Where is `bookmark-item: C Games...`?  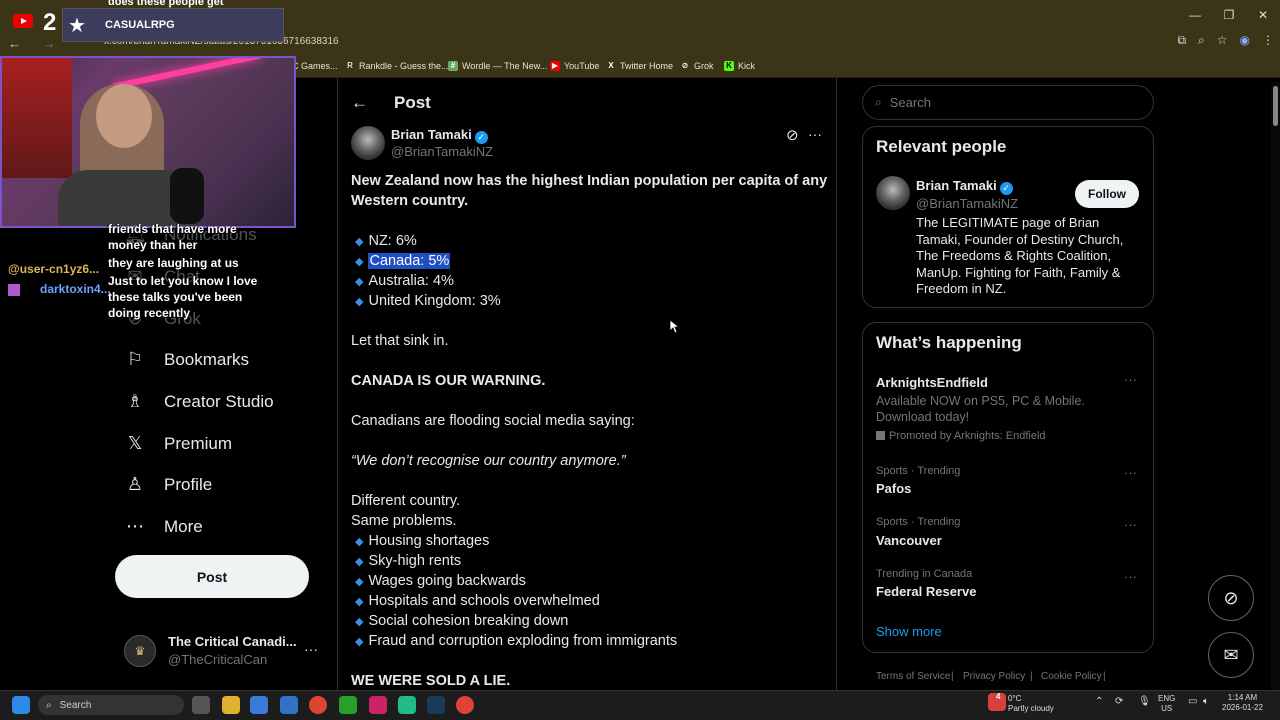
bookmark-item: C Games... is located at coordinates (315, 66).